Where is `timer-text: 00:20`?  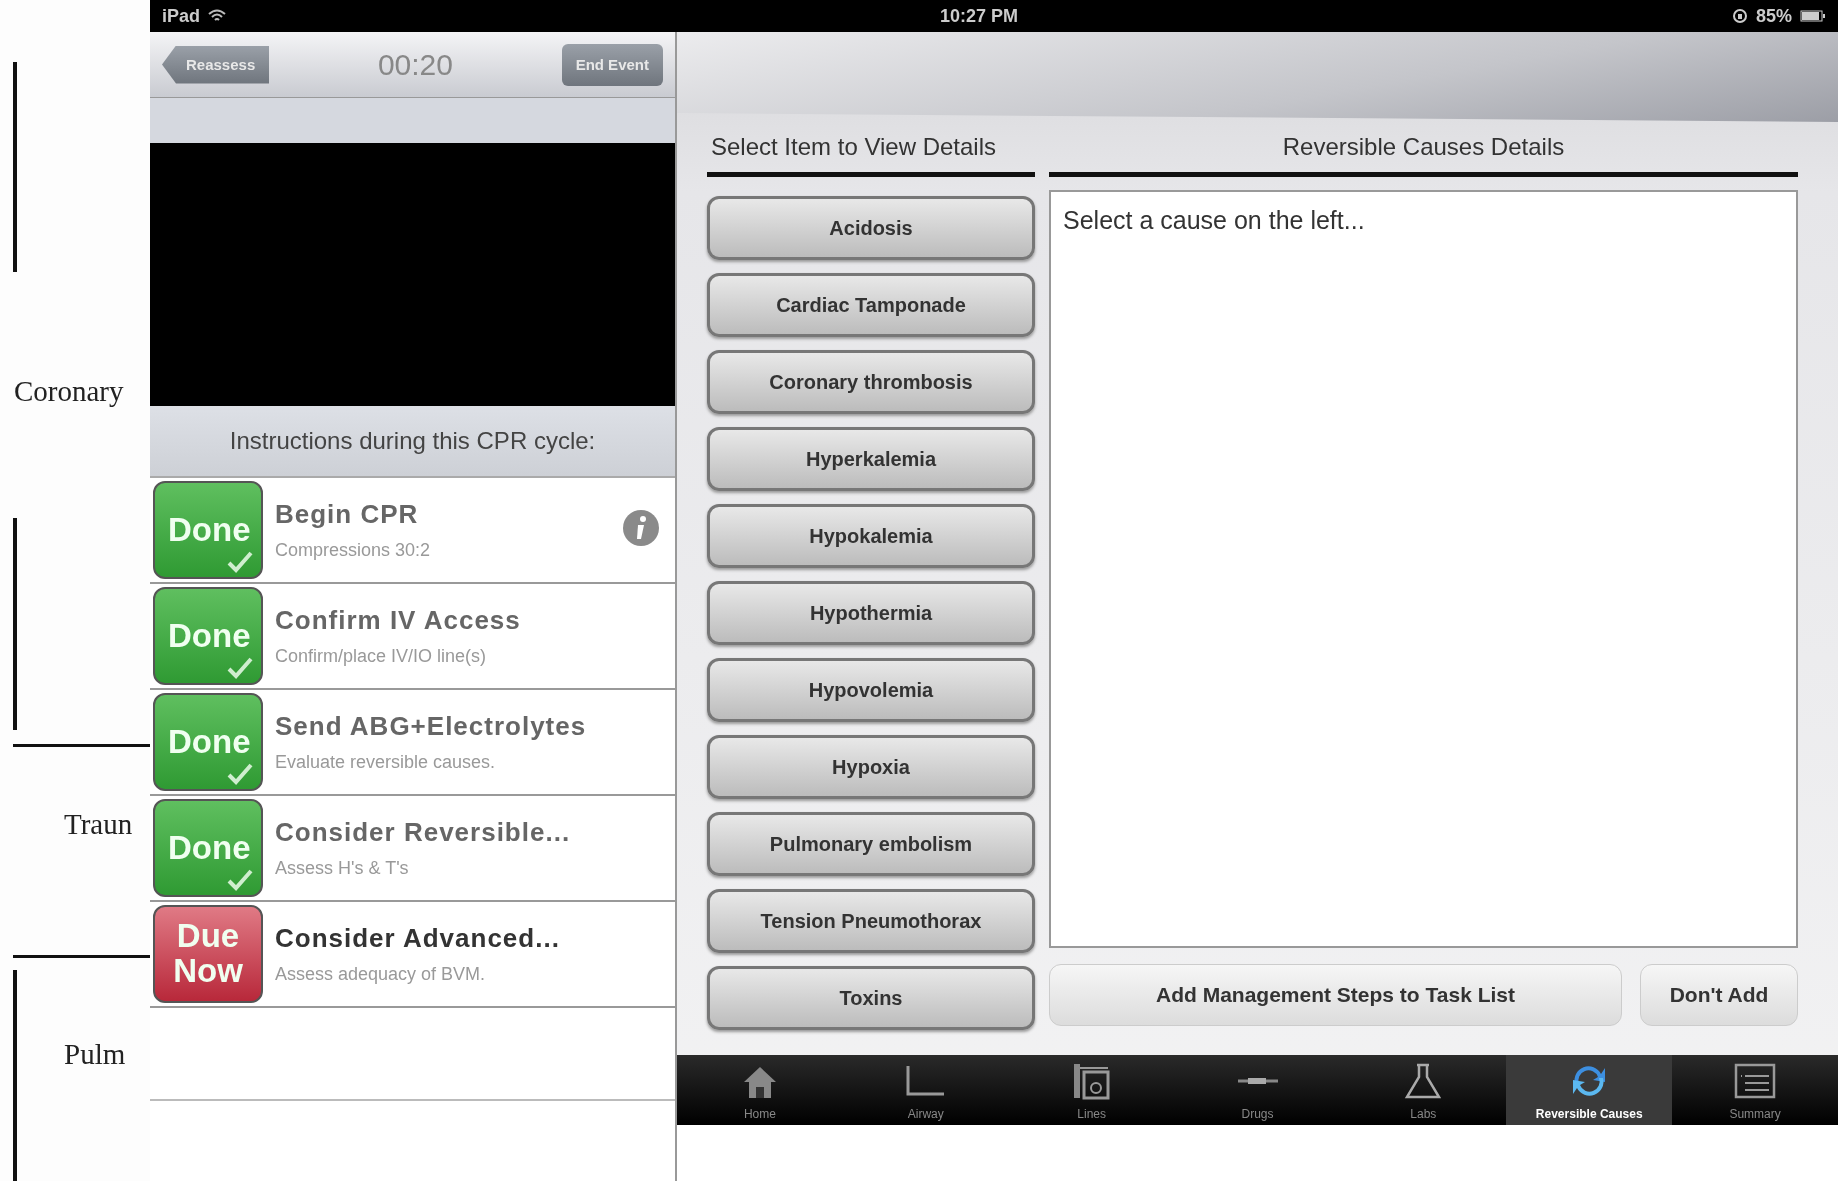
timer-text: 00:20 is located at coordinates (415, 64).